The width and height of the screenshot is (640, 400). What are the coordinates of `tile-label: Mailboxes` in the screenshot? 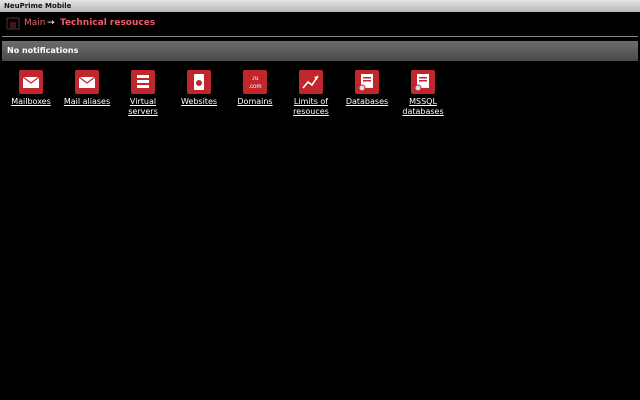 It's located at (31, 101).